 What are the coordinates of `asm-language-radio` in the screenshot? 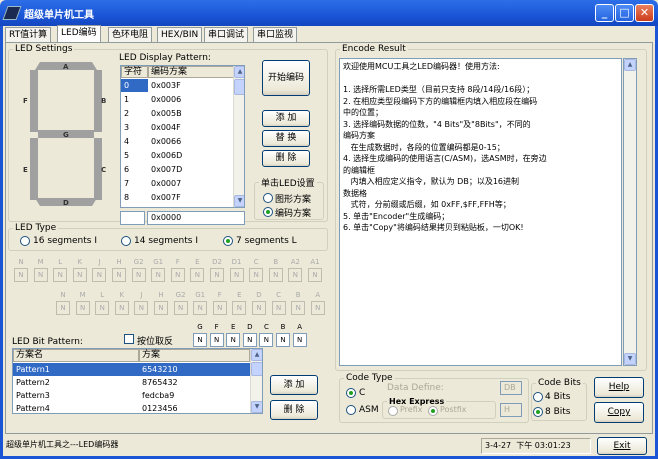 It's located at (351, 410).